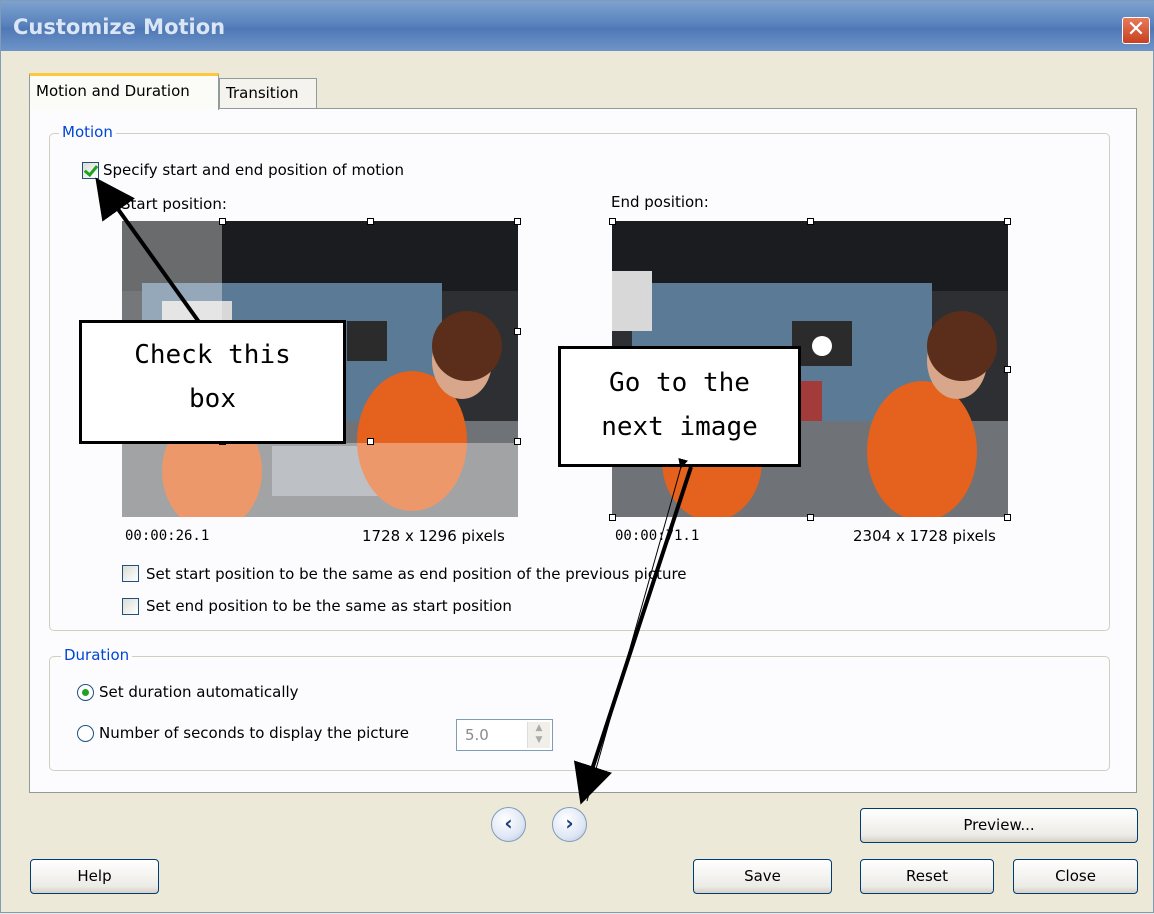 This screenshot has width=1154, height=914. I want to click on end-size: 2304 x 1728 pixels, so click(924, 536).